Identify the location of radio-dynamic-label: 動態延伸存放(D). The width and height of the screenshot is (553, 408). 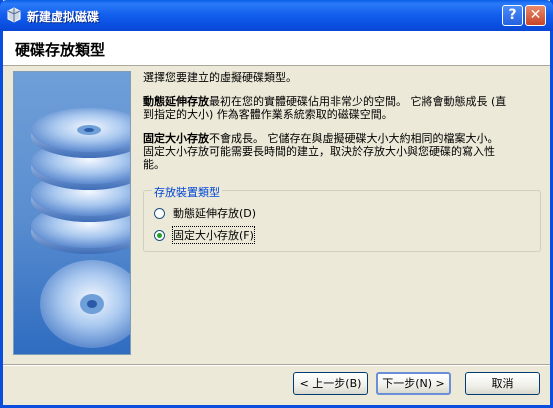
(214, 213).